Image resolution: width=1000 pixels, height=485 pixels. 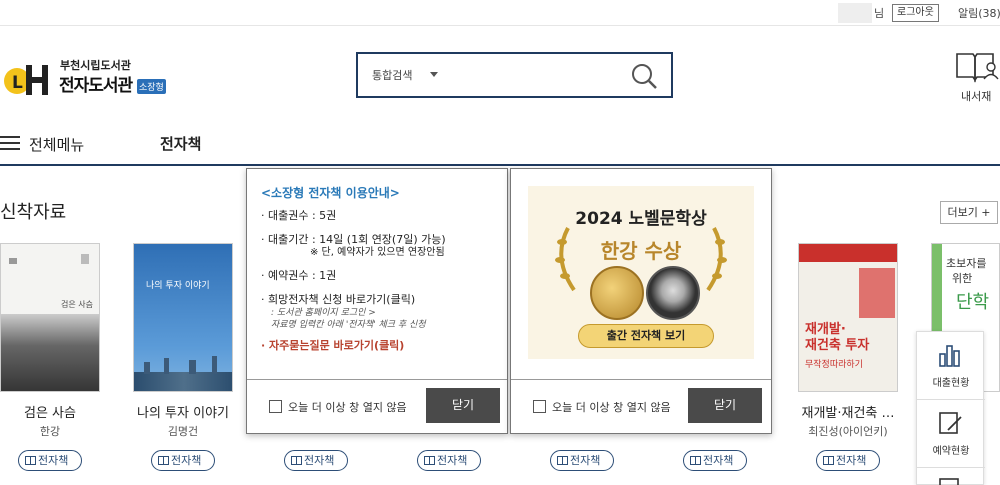 I want to click on popup-title: <소장형 전자책 이용안내>, so click(x=330, y=193).